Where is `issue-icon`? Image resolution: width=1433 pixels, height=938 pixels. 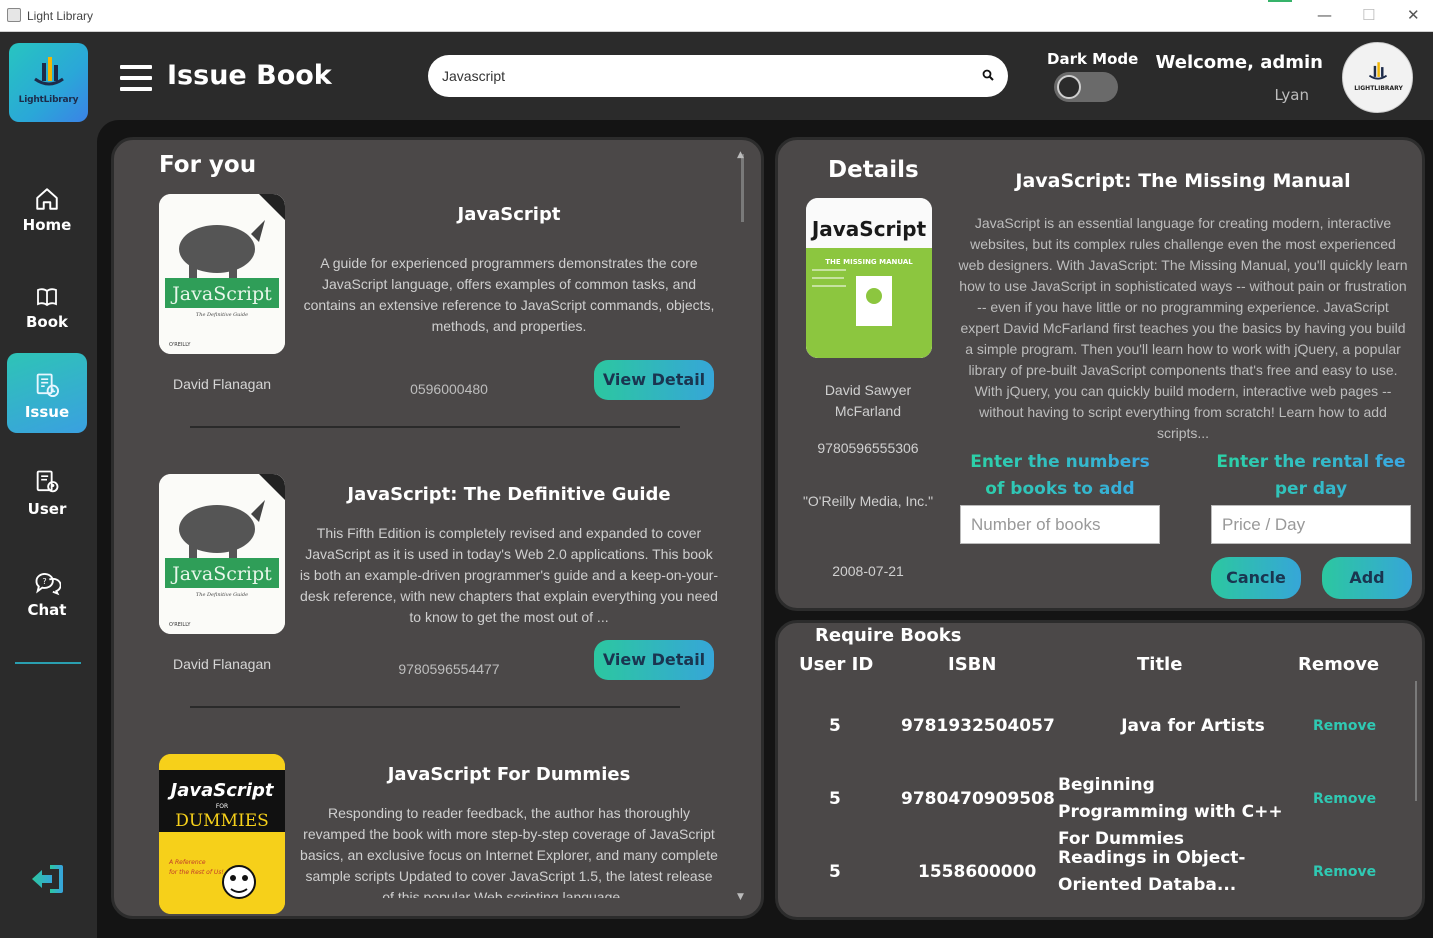 issue-icon is located at coordinates (48, 385).